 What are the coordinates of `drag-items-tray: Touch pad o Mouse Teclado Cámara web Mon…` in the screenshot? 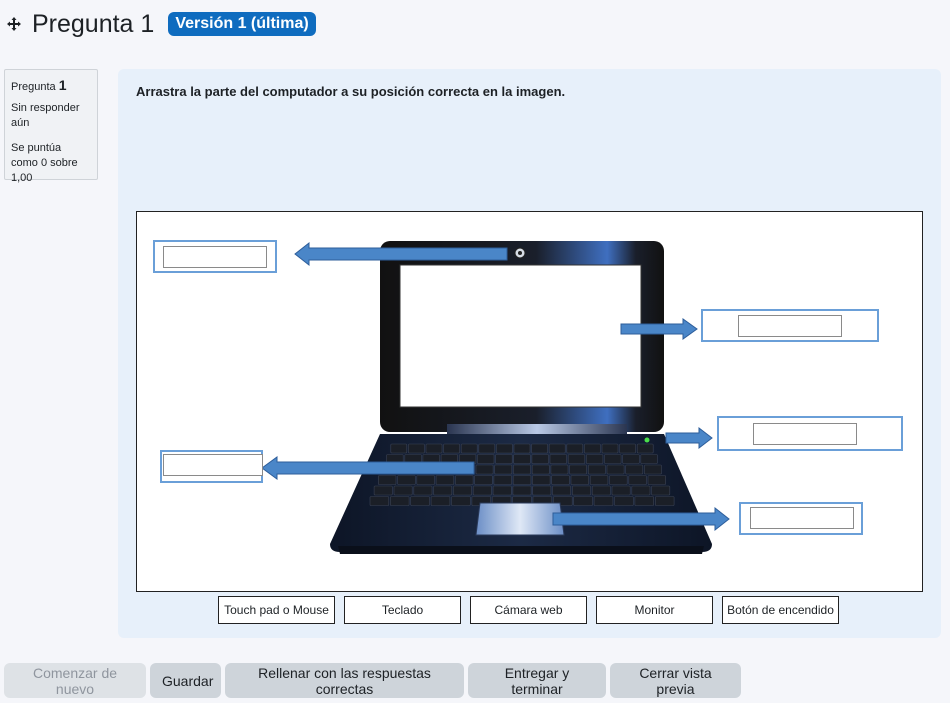 It's located at (528, 610).